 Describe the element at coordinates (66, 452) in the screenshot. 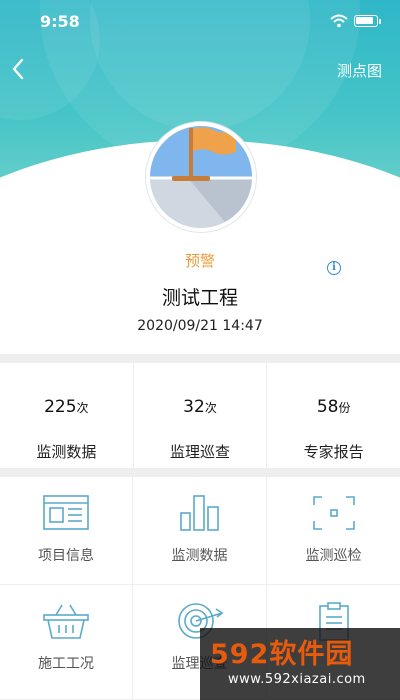

I see `stat-label: 监测数据` at that location.